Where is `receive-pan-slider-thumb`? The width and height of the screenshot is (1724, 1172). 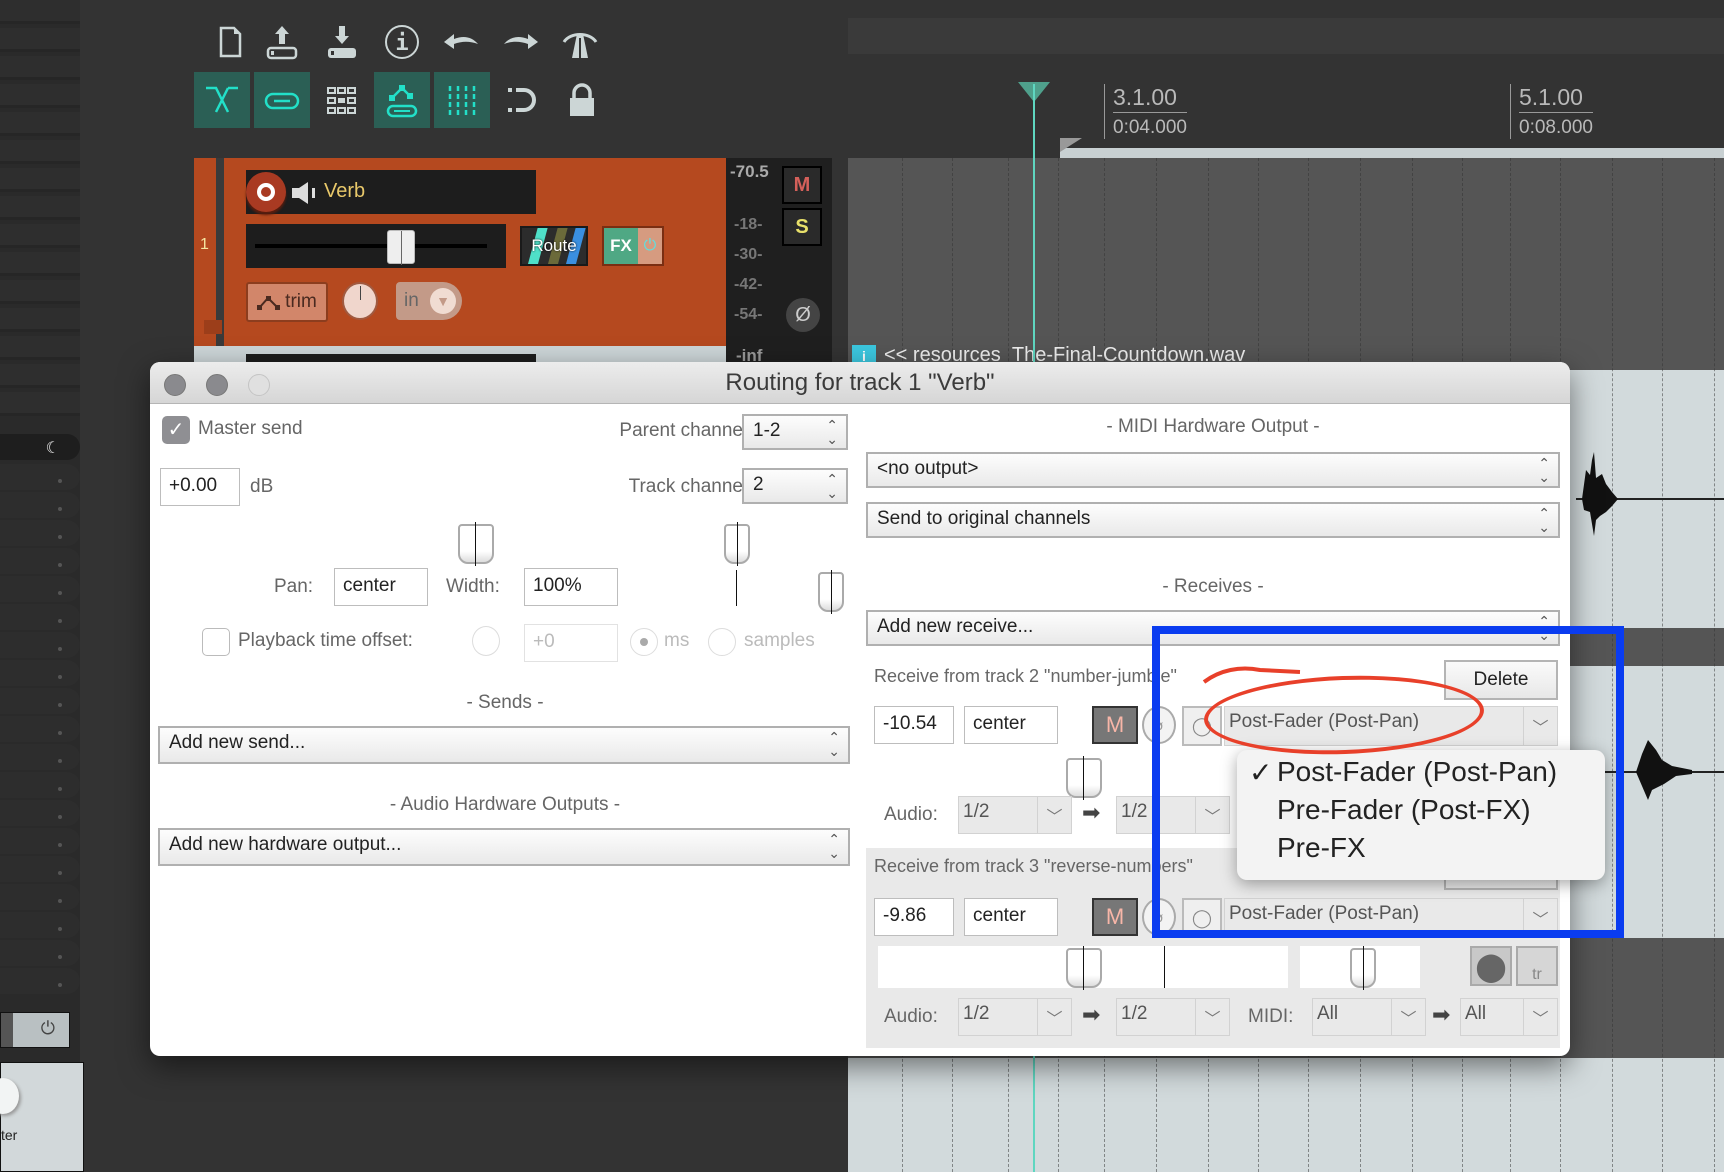
receive-pan-slider-thumb is located at coordinates (1363, 968).